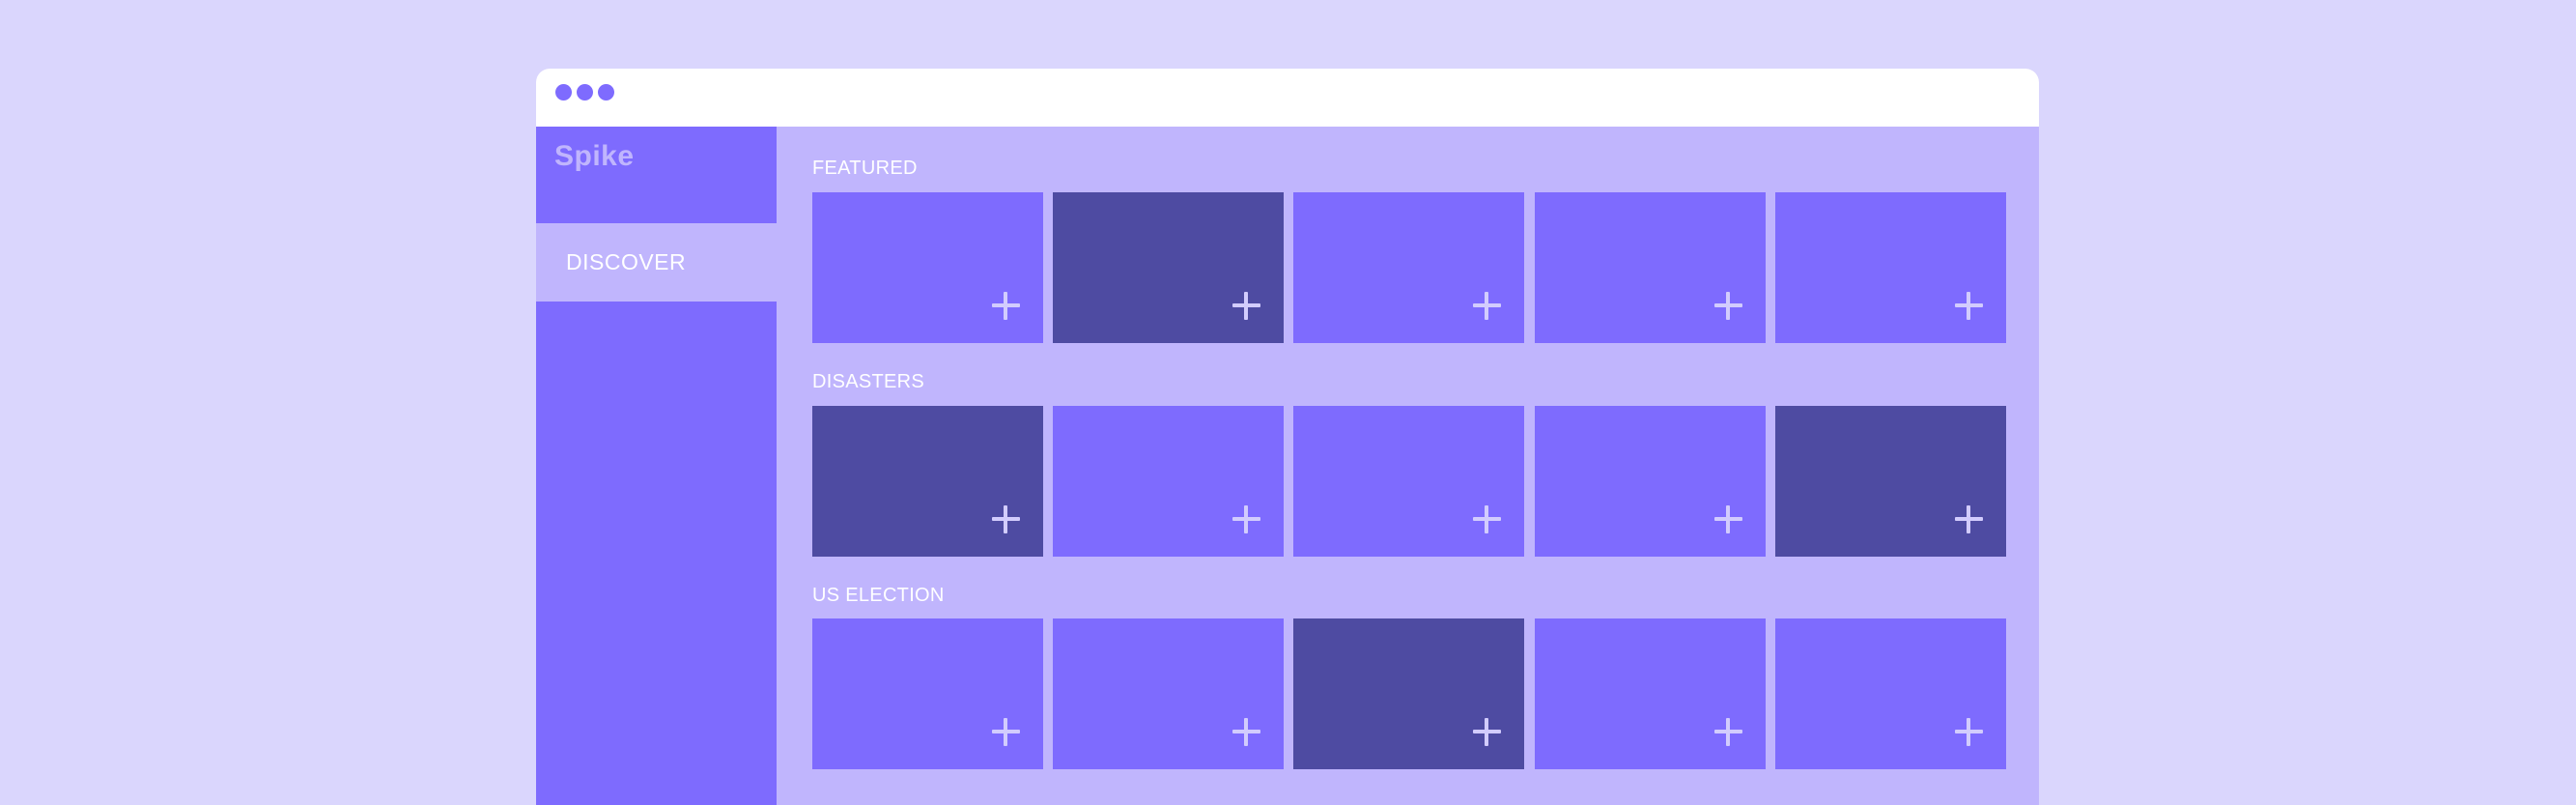 This screenshot has width=2576, height=805. I want to click on window-titlebar, so click(1287, 98).